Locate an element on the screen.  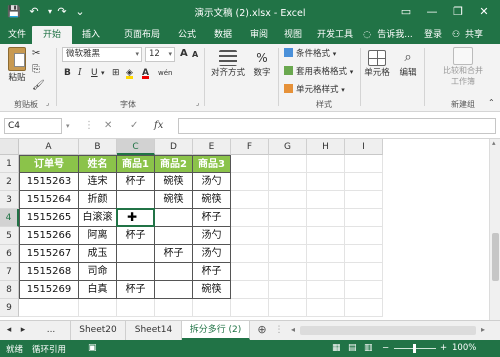
minimize-button: — is located at coordinates (432, 12).